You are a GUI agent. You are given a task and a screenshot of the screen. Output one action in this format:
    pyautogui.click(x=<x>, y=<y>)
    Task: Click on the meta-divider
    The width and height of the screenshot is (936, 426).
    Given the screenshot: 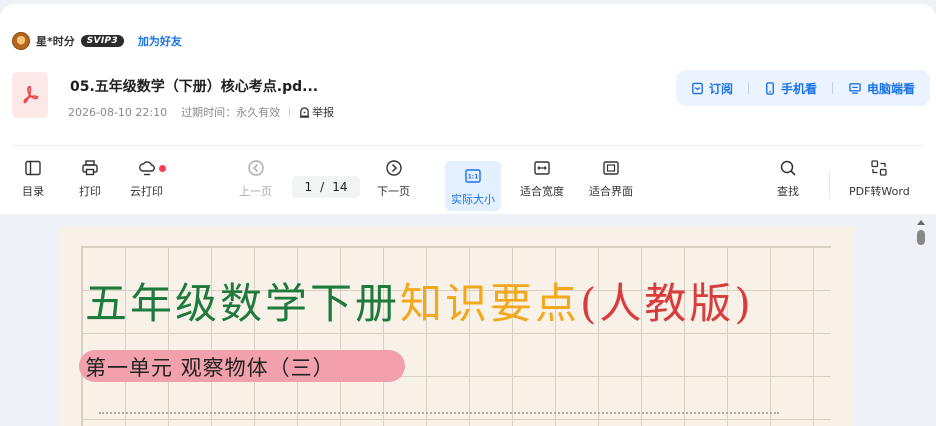 What is the action you would take?
    pyautogui.click(x=290, y=112)
    